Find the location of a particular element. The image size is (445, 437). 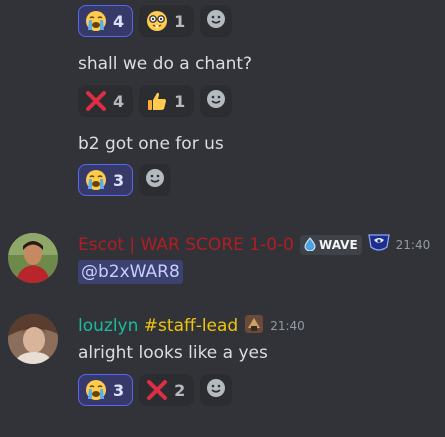

reaction-nerd: 1 is located at coordinates (167, 21).